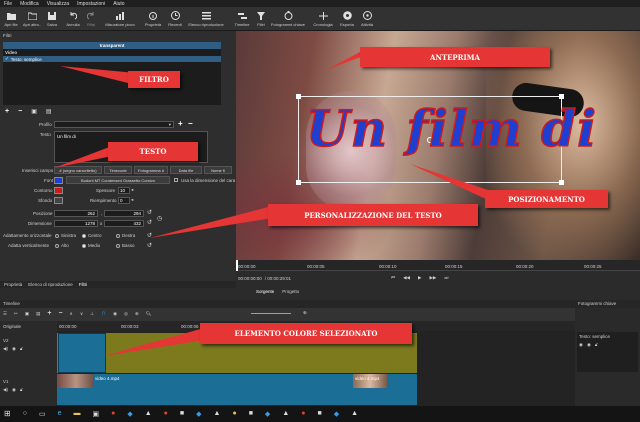 The width and height of the screenshot is (640, 422). What do you see at coordinates (78, 170) in the screenshot?
I see `insert-hash-button: # (segno cancelletto)` at bounding box center [78, 170].